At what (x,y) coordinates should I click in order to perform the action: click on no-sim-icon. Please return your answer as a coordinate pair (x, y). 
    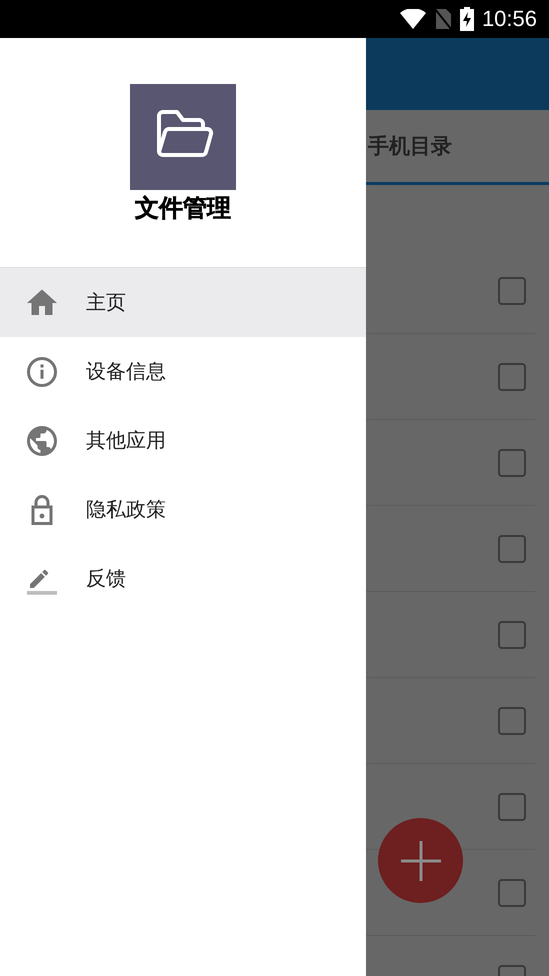
    Looking at the image, I should click on (443, 19).